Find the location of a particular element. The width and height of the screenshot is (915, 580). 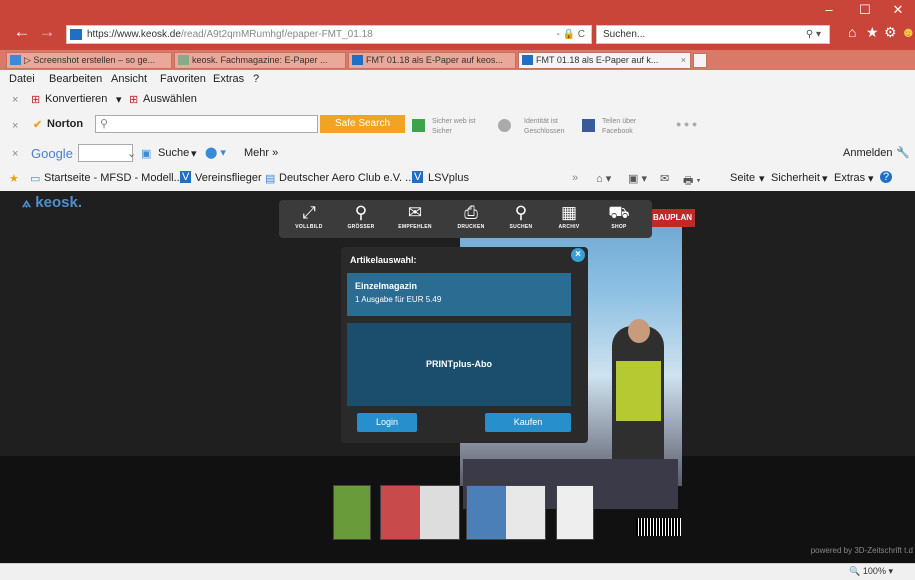

print-button: ⎙ DRUCKEN is located at coordinates (471, 216).